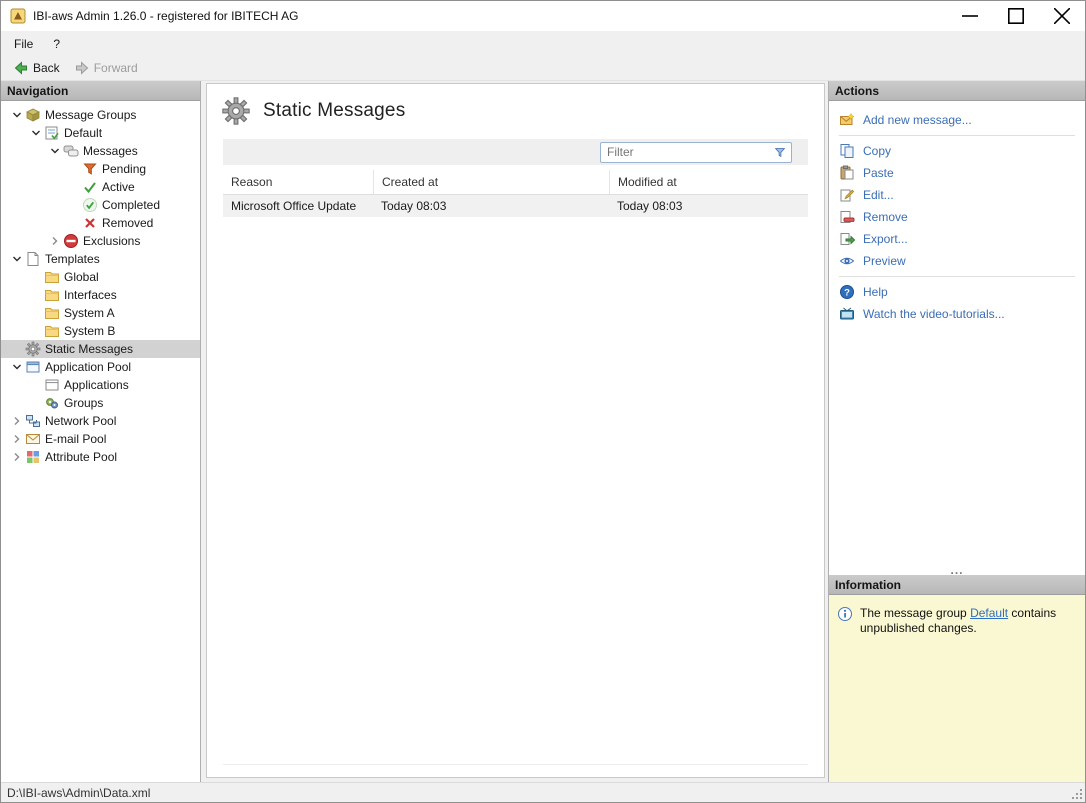 The image size is (1086, 803). Describe the element at coordinates (100, 151) in the screenshot. I see `tree-item-messages: Messages` at that location.